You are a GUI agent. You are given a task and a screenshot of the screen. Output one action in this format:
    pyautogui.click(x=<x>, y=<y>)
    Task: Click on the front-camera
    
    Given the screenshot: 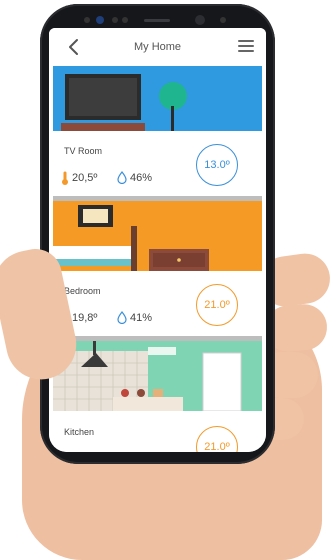 What is the action you would take?
    pyautogui.click(x=100, y=20)
    